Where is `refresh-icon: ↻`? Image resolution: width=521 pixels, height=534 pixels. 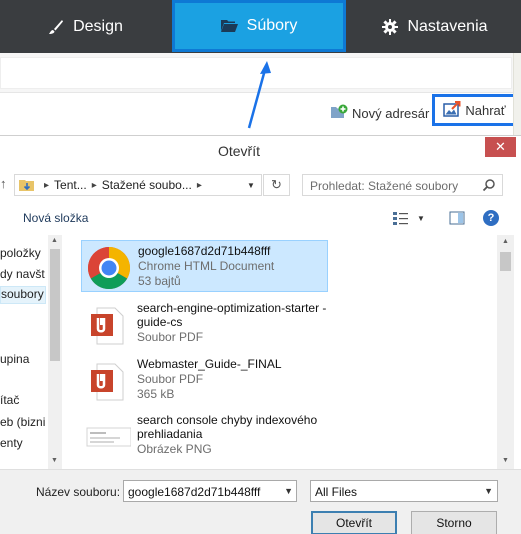
refresh-icon: ↻ is located at coordinates (276, 184).